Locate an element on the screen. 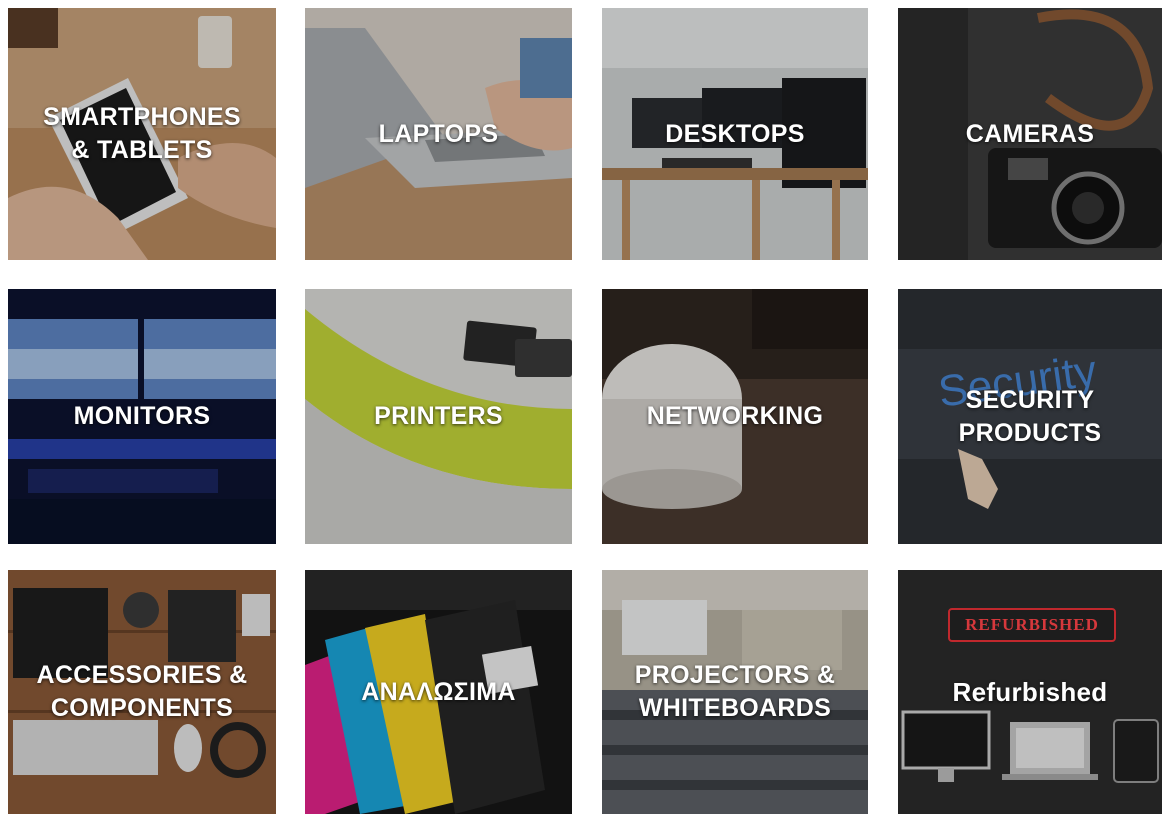 Image resolution: width=1162 pixels, height=814 pixels. category-tile-desktops: DESKTOPS is located at coordinates (735, 134).